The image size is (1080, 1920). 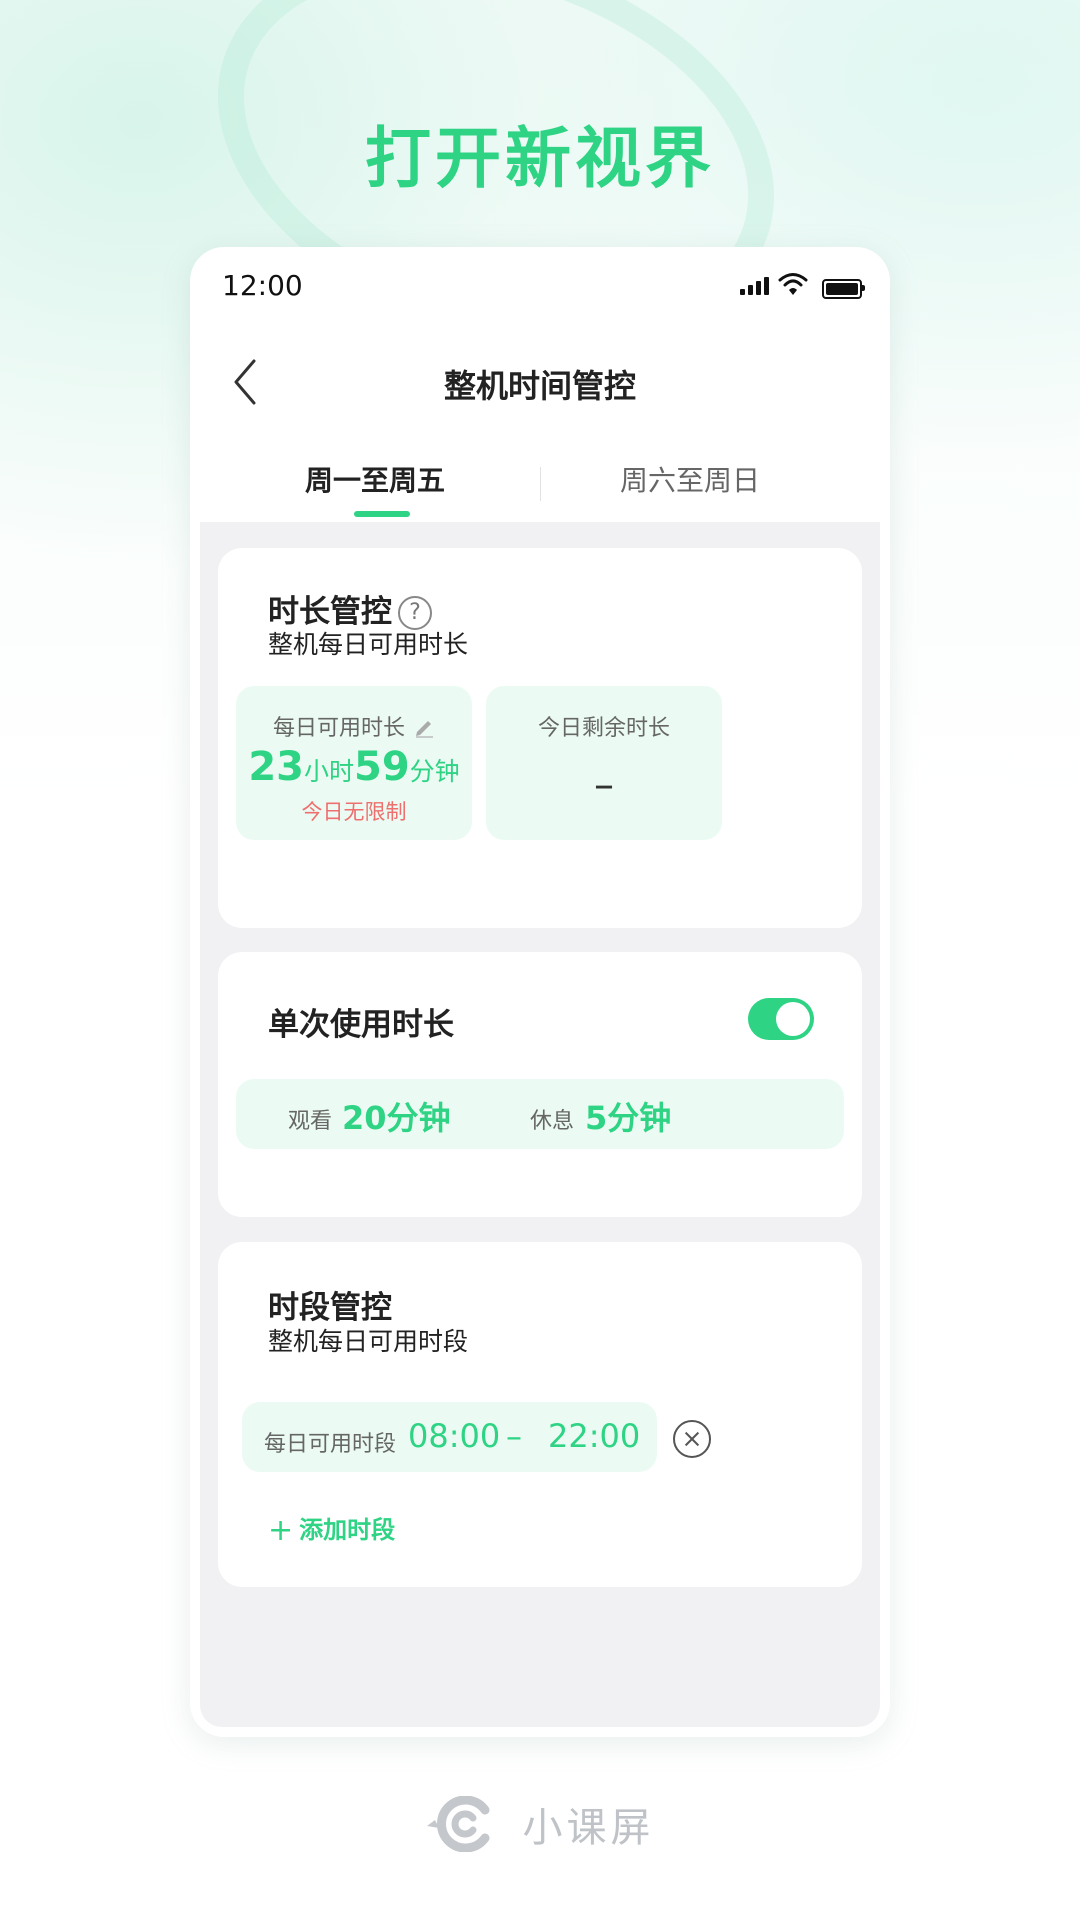 I want to click on page-title: 整机时间管控, so click(x=539, y=386).